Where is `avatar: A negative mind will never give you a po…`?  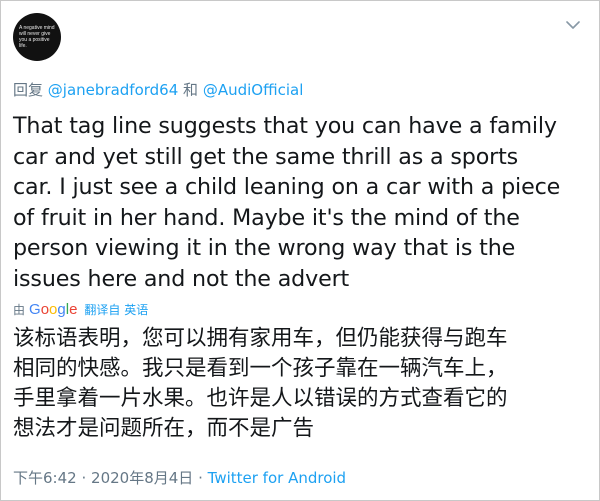 avatar: A negative mind will never give you a po… is located at coordinates (37, 37).